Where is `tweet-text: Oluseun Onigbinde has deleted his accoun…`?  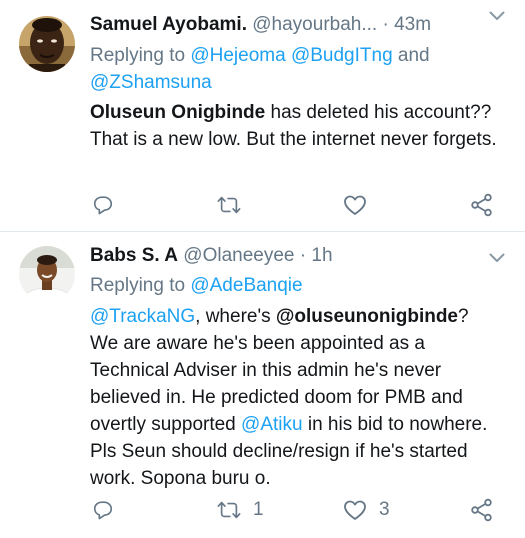
tweet-text: Oluseun Onigbinde has deleted his accoun… is located at coordinates (293, 126).